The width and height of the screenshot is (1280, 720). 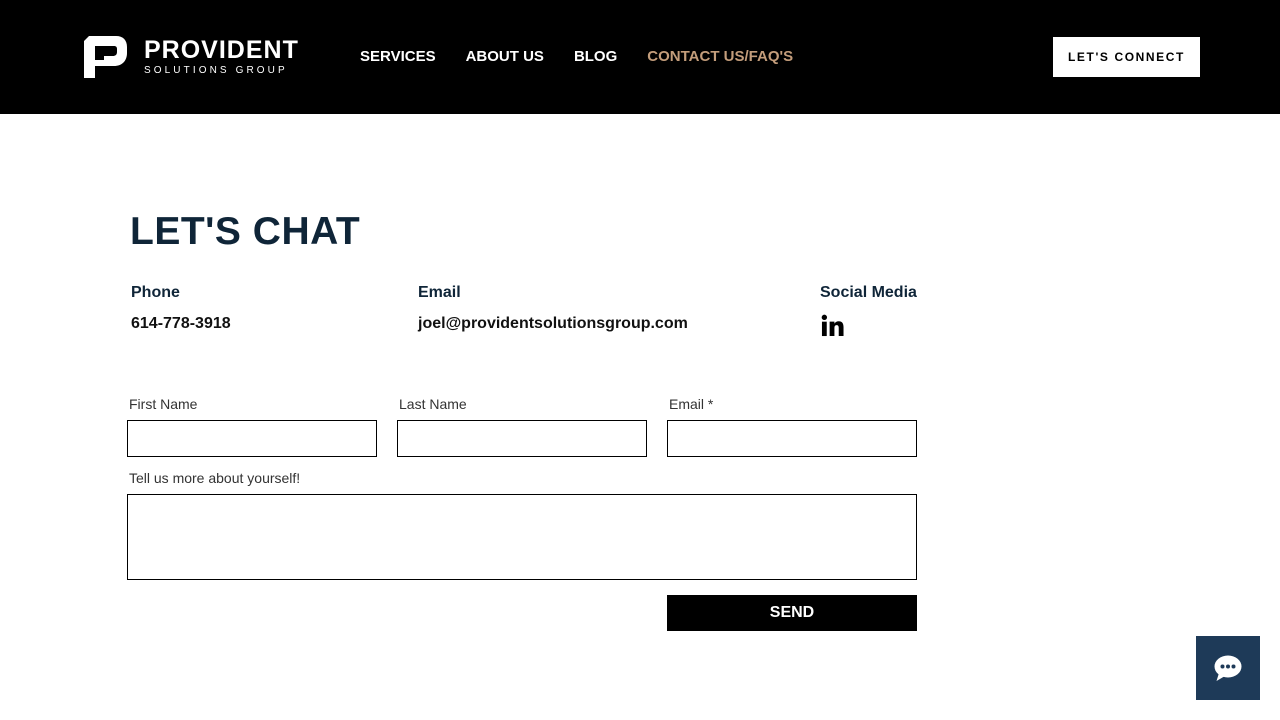 I want to click on message-label: Tell us more about yourself!, so click(x=215, y=478).